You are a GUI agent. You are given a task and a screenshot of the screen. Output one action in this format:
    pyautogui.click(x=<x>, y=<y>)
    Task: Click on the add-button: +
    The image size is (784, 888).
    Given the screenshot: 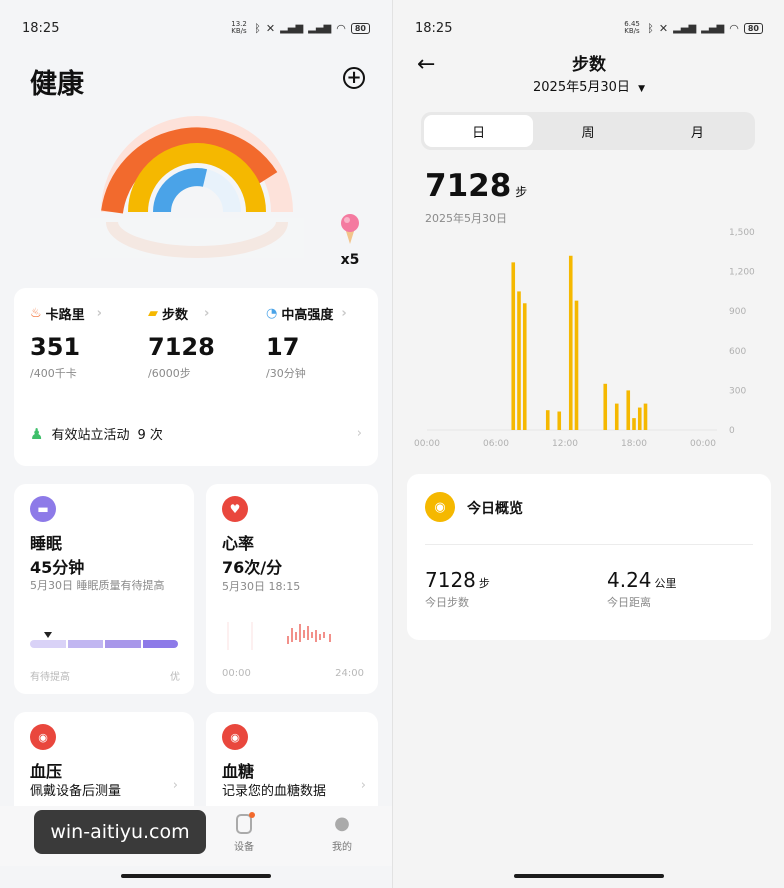 What is the action you would take?
    pyautogui.click(x=354, y=78)
    